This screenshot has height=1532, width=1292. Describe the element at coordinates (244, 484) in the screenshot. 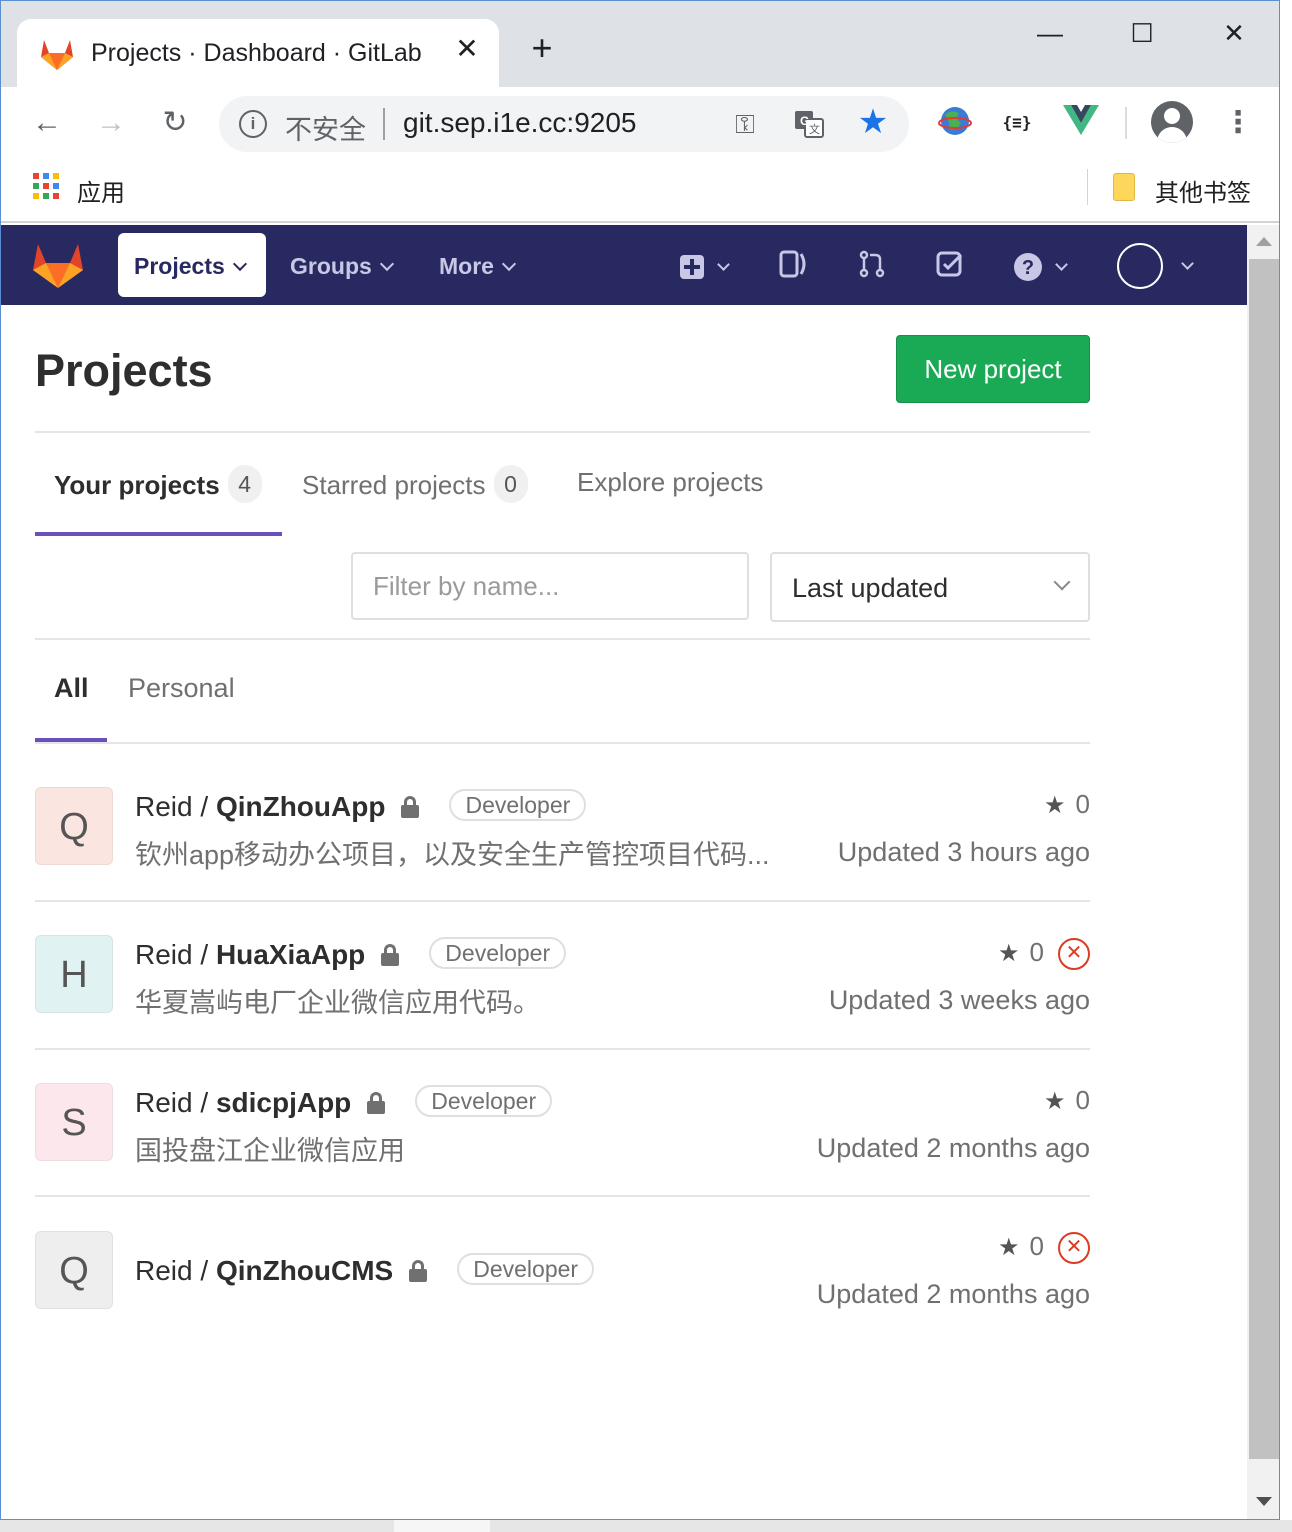

I see `count-badge: 4` at that location.